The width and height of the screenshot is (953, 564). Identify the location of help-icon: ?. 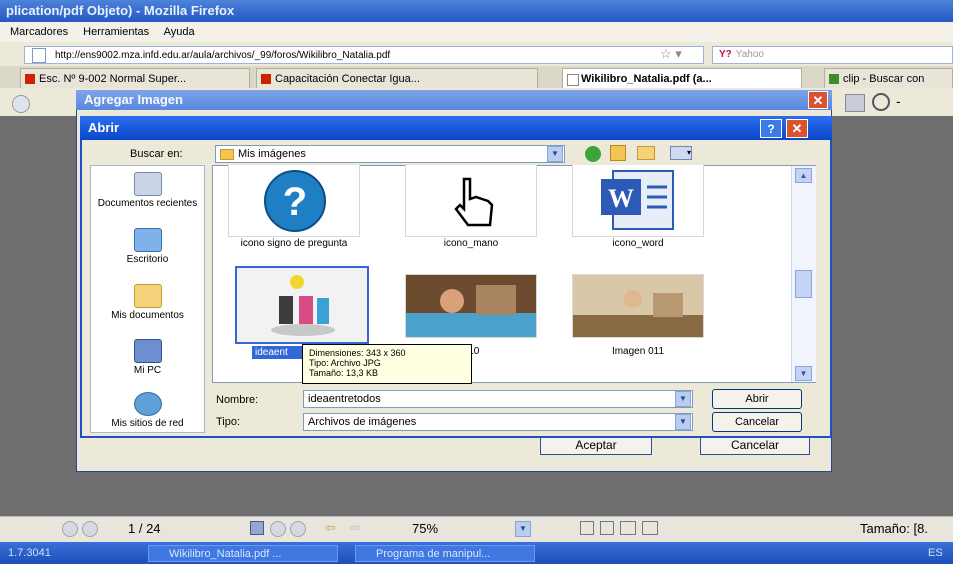
(771, 128).